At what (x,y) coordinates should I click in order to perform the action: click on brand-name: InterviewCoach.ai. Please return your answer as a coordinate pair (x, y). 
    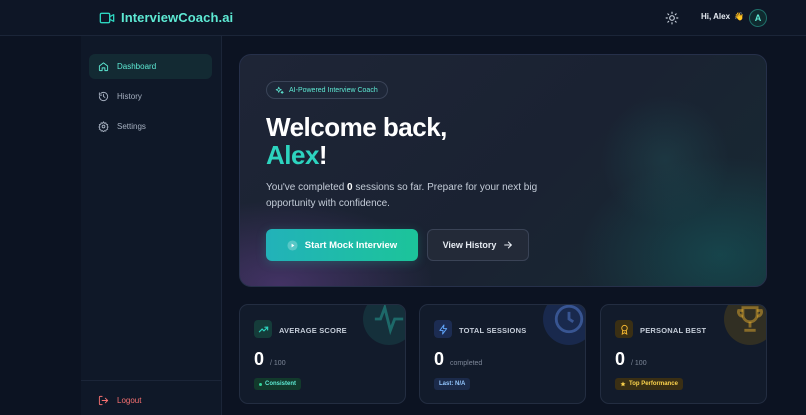
    Looking at the image, I should click on (177, 17).